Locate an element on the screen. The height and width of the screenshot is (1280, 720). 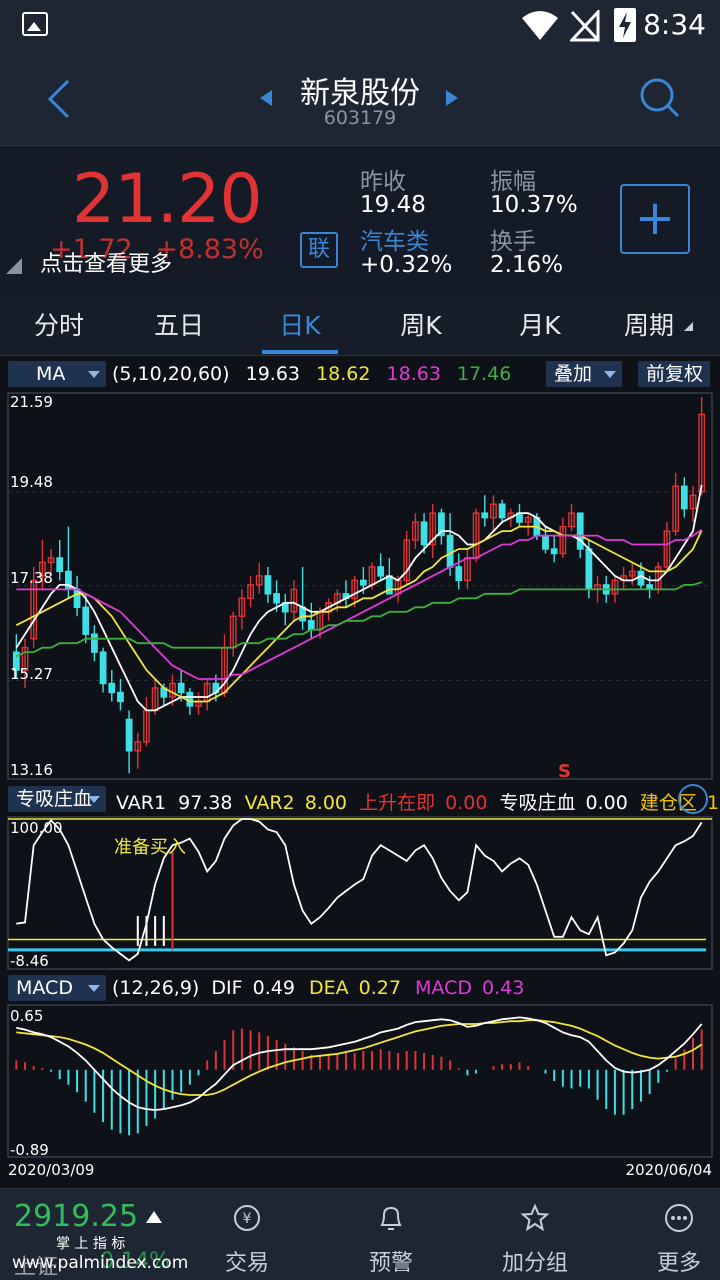
date-start-label: 2020/03/09 is located at coordinates (51, 1170).